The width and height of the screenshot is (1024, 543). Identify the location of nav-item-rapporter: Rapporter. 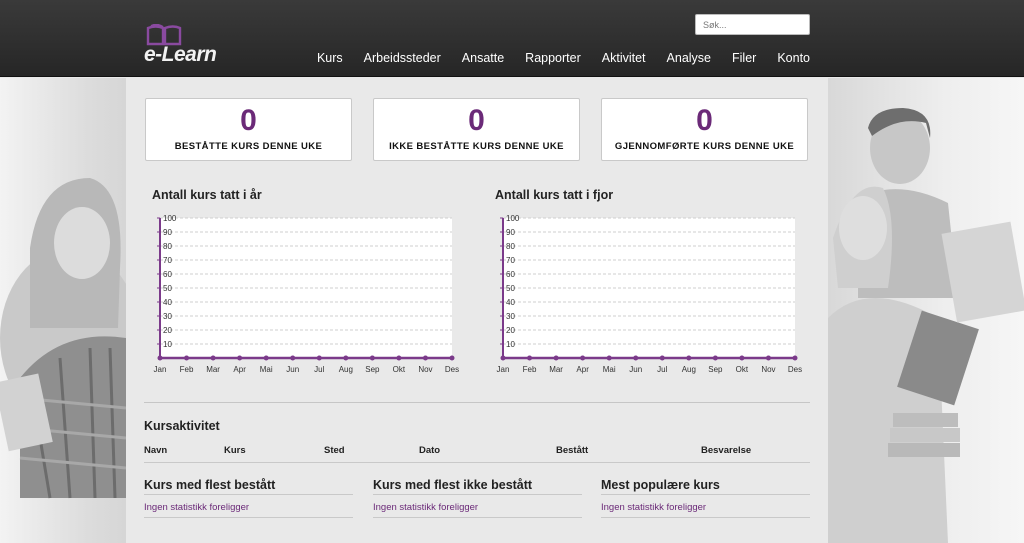
(553, 58).